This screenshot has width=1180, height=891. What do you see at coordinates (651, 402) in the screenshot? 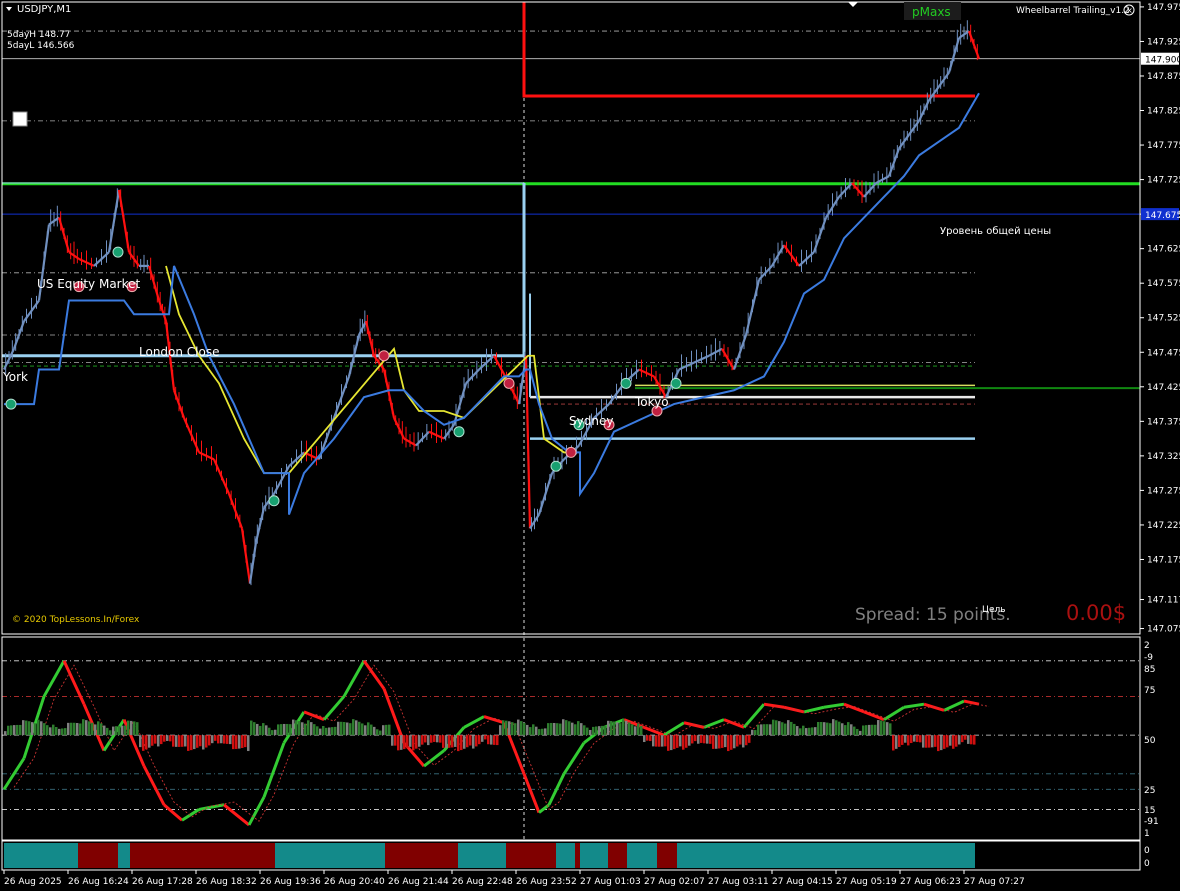
I see `session-tokyo: Tokyo` at bounding box center [651, 402].